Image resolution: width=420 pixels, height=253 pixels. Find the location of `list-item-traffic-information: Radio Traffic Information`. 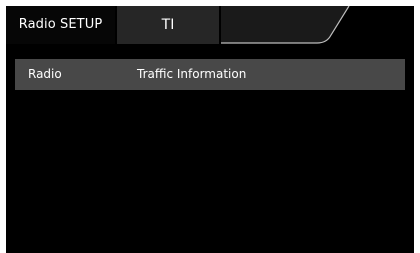

list-item-traffic-information: Radio Traffic Information is located at coordinates (210, 74).